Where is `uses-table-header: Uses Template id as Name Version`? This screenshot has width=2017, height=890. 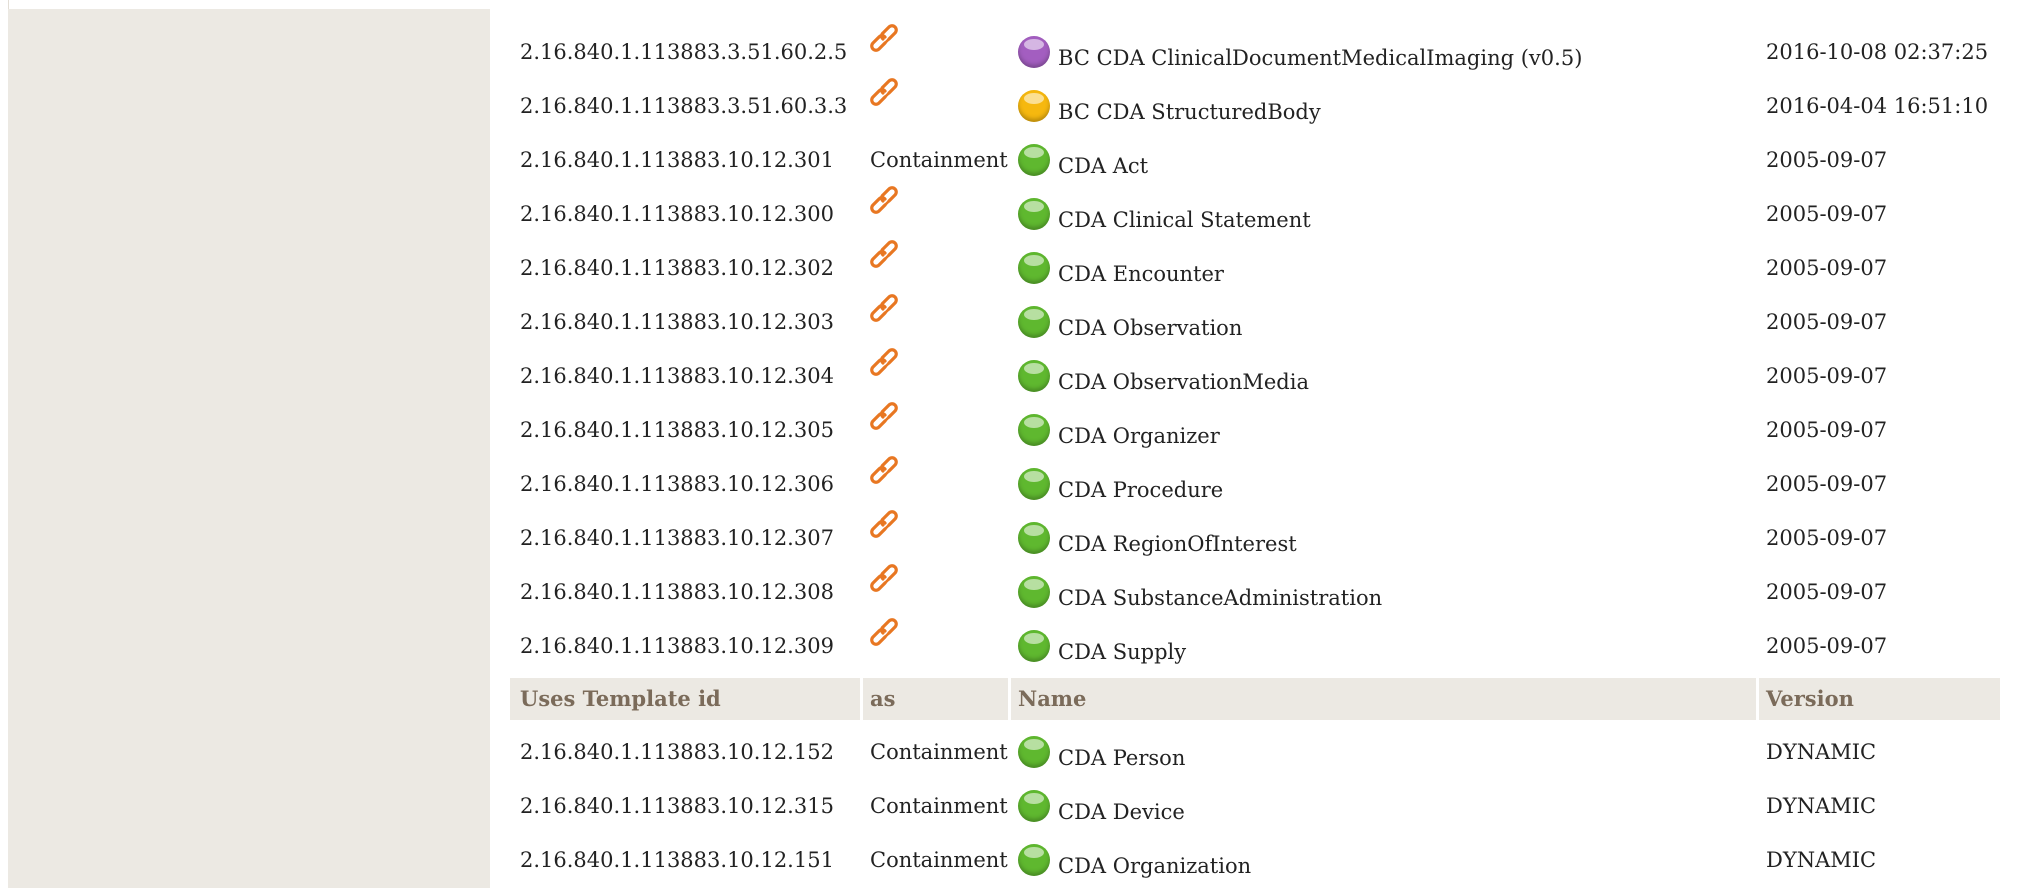 uses-table-header: Uses Template id as Name Version is located at coordinates (1255, 699).